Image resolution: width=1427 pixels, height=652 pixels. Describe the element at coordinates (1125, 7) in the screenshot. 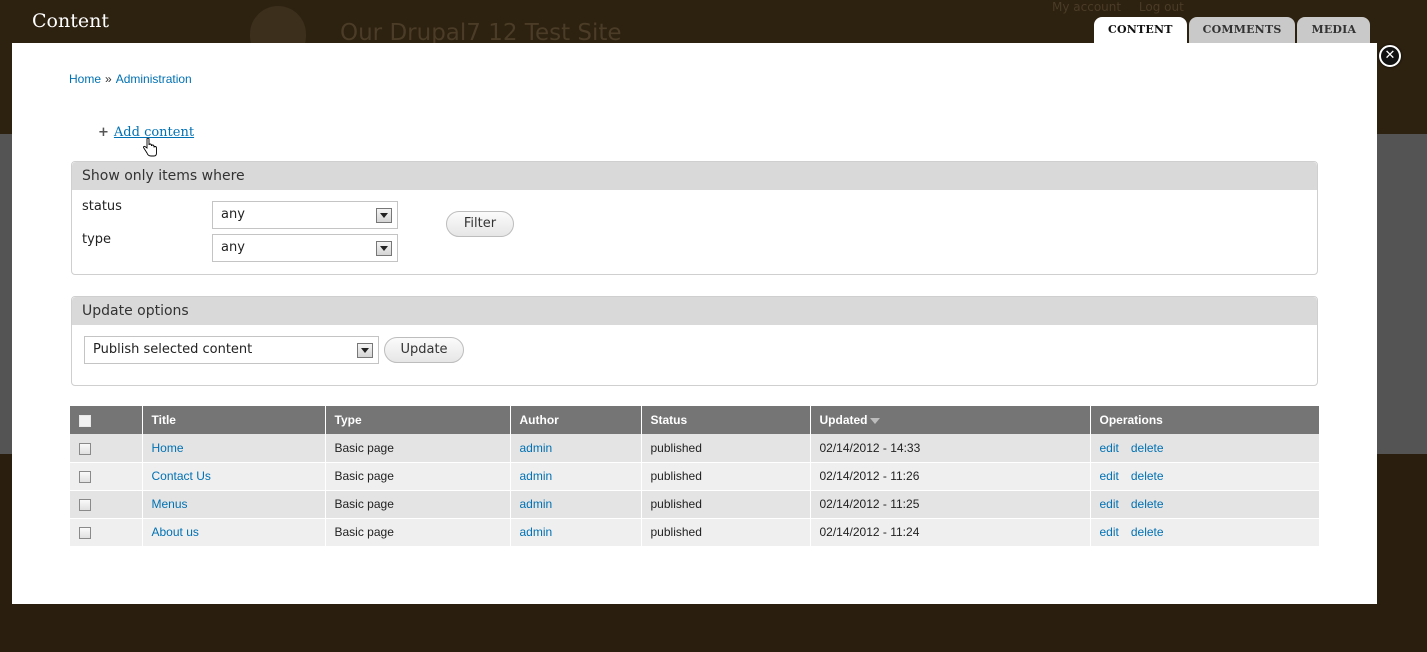

I see `user-links: My account Log out` at that location.